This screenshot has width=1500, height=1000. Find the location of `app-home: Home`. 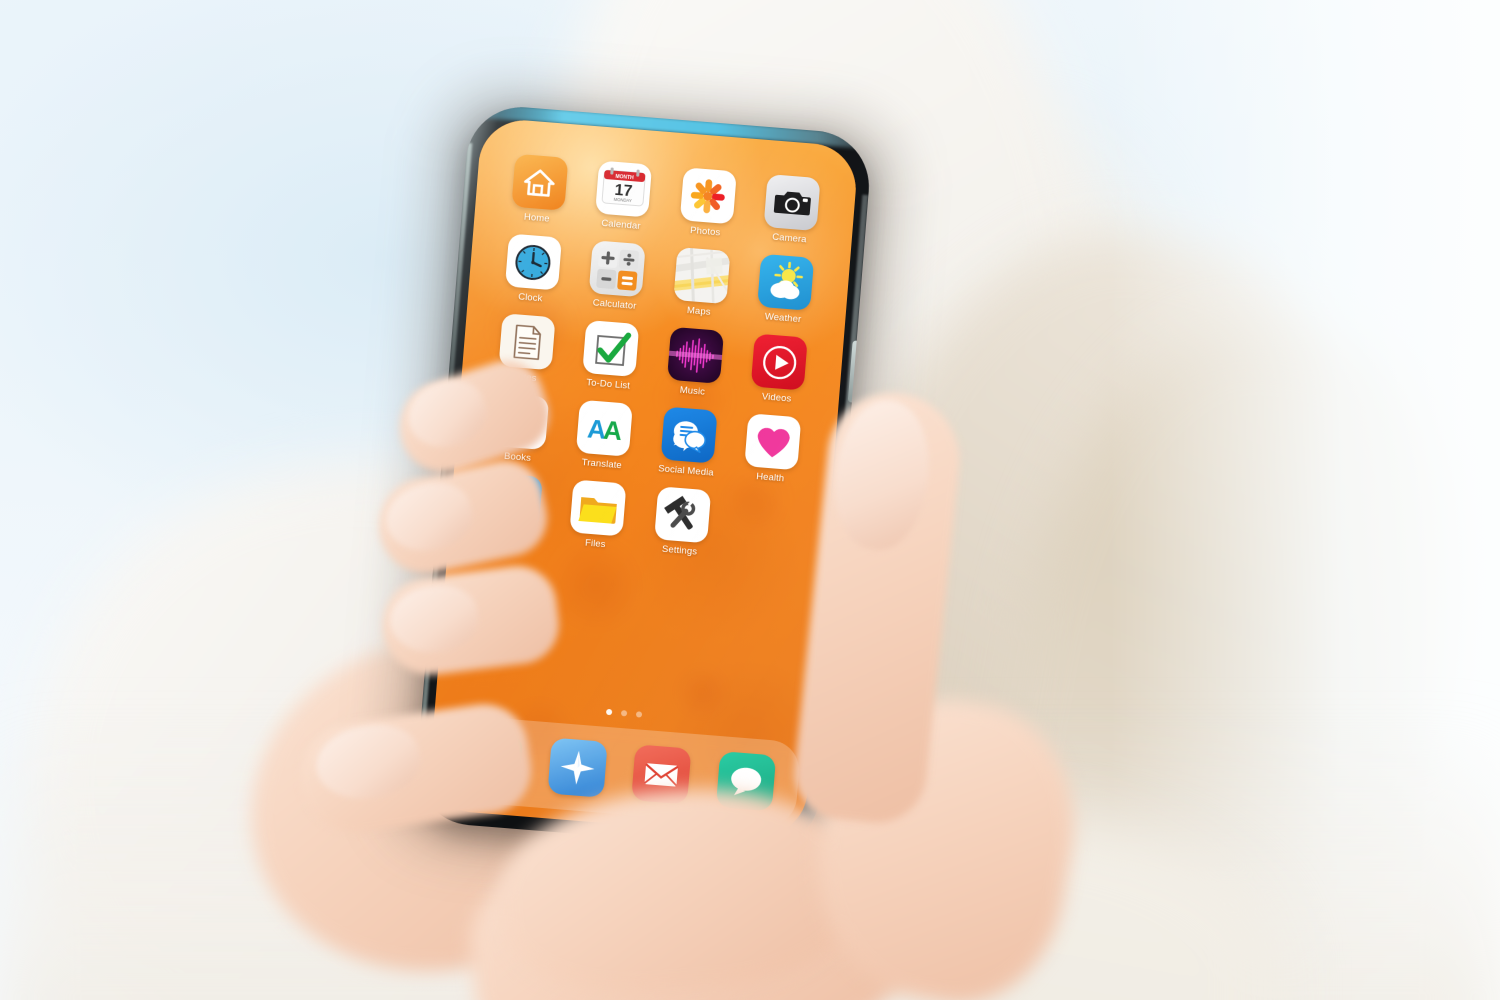

app-home: Home is located at coordinates (539, 190).